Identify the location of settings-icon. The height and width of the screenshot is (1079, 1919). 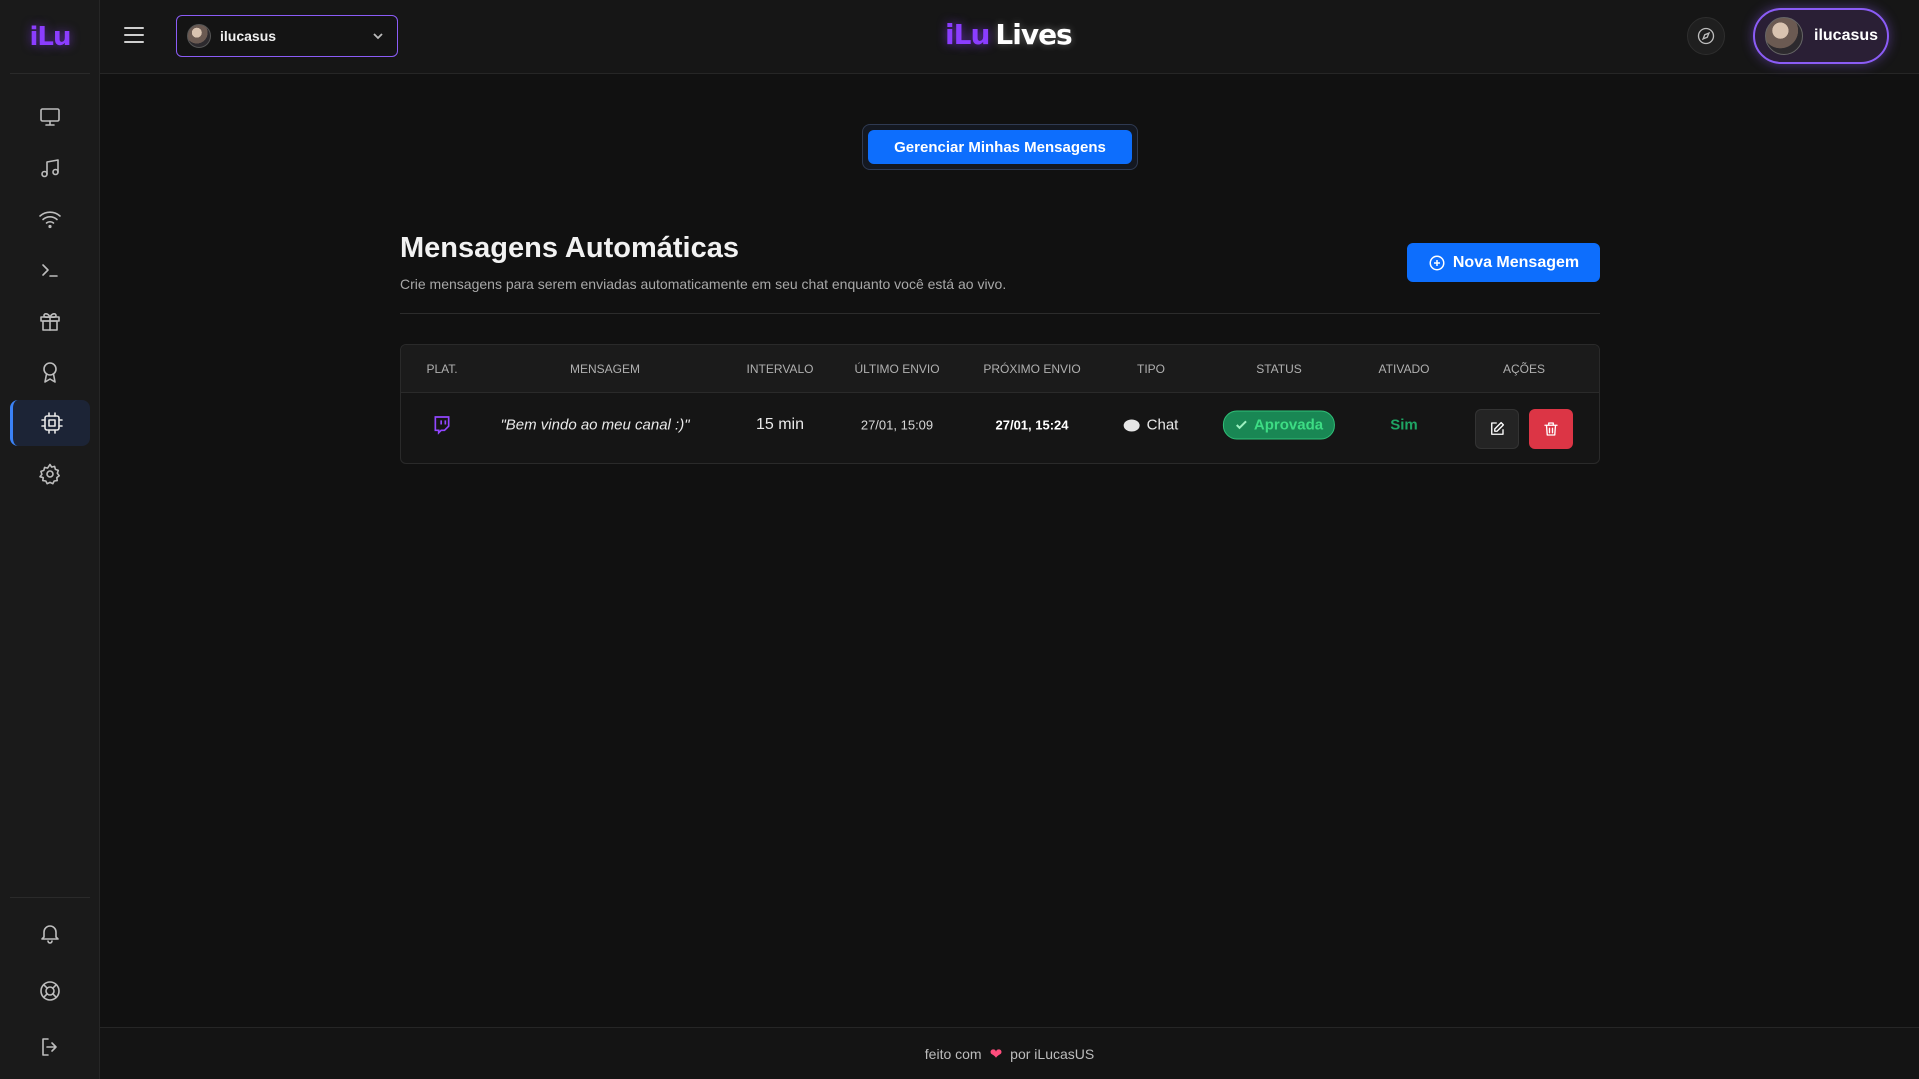
(49, 474).